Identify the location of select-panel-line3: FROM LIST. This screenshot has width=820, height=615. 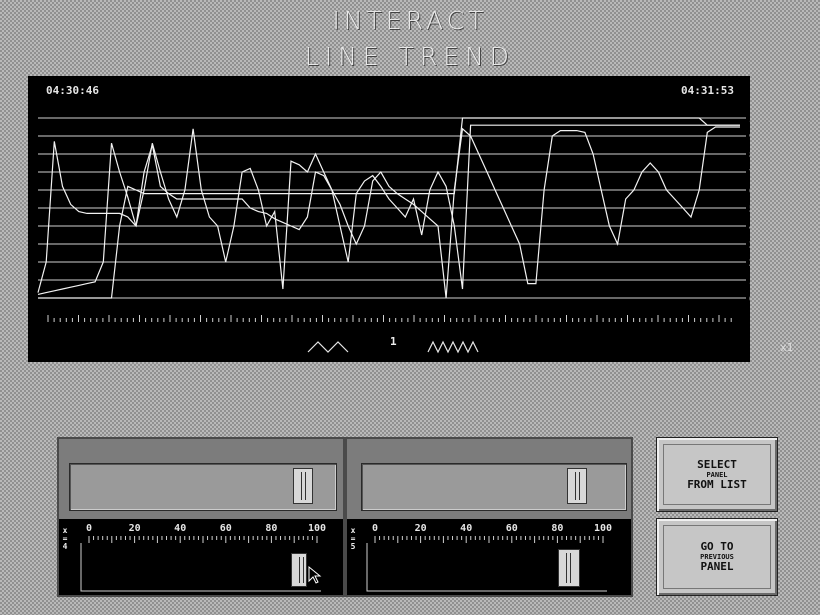
(717, 484).